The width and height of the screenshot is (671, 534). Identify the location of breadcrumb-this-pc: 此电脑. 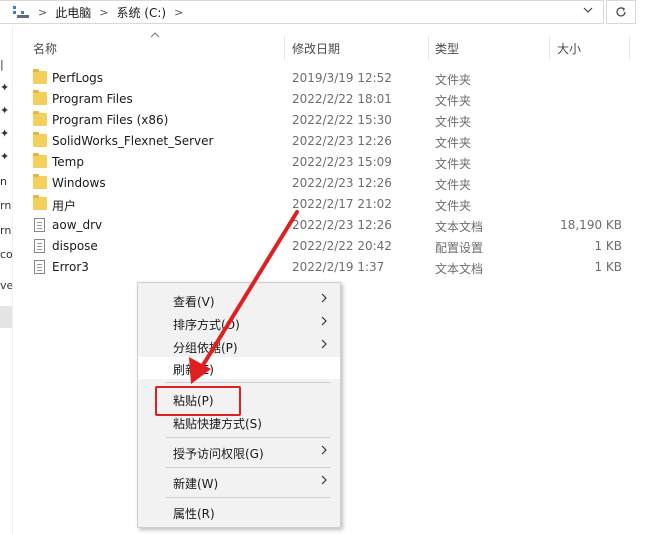
(73, 12).